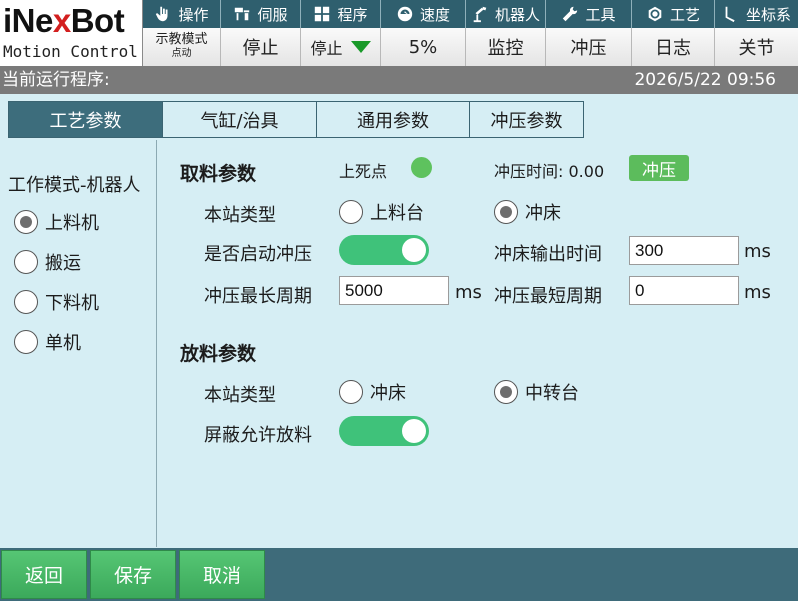 The width and height of the screenshot is (798, 601). Describe the element at coordinates (589, 47) in the screenshot. I see `stamping-button: 冲压` at that location.